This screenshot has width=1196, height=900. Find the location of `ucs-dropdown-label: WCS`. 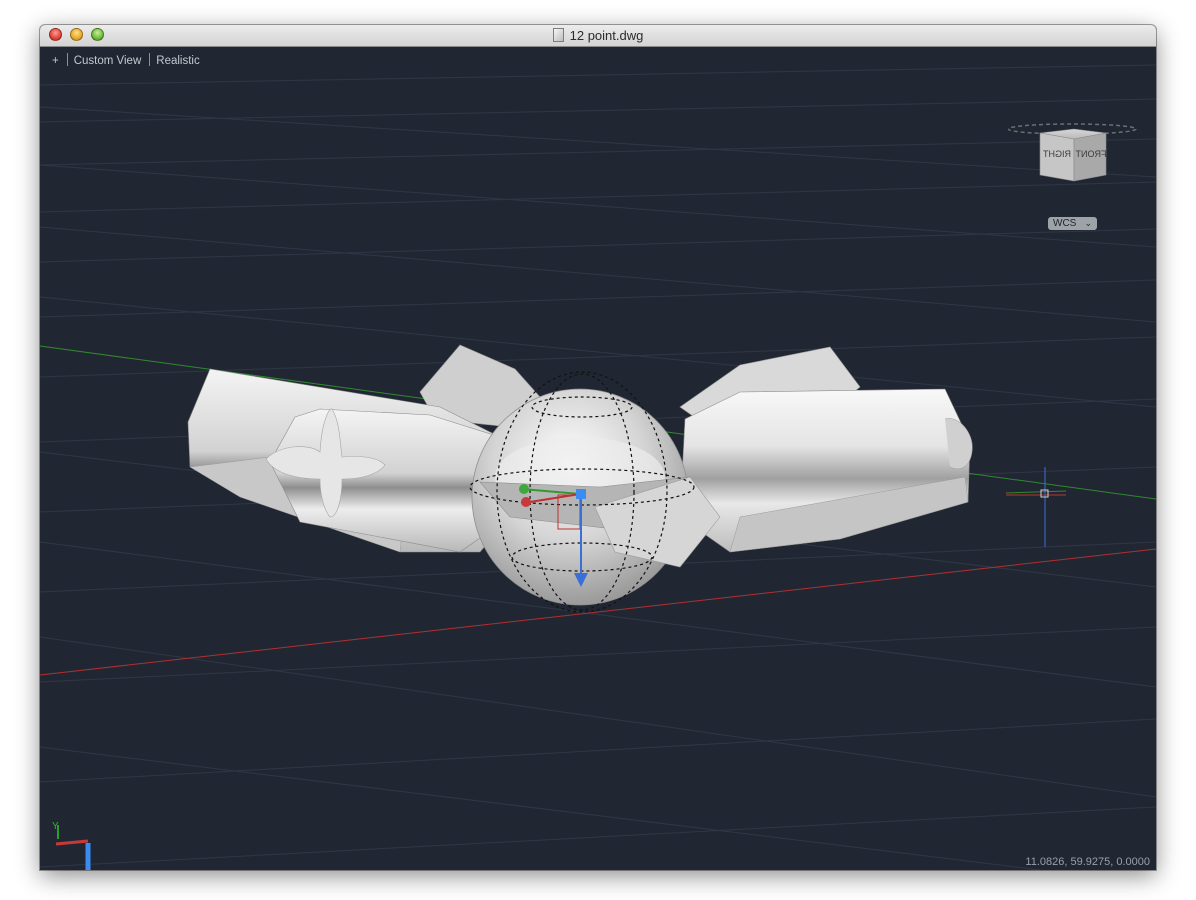

ucs-dropdown-label: WCS is located at coordinates (1065, 223).